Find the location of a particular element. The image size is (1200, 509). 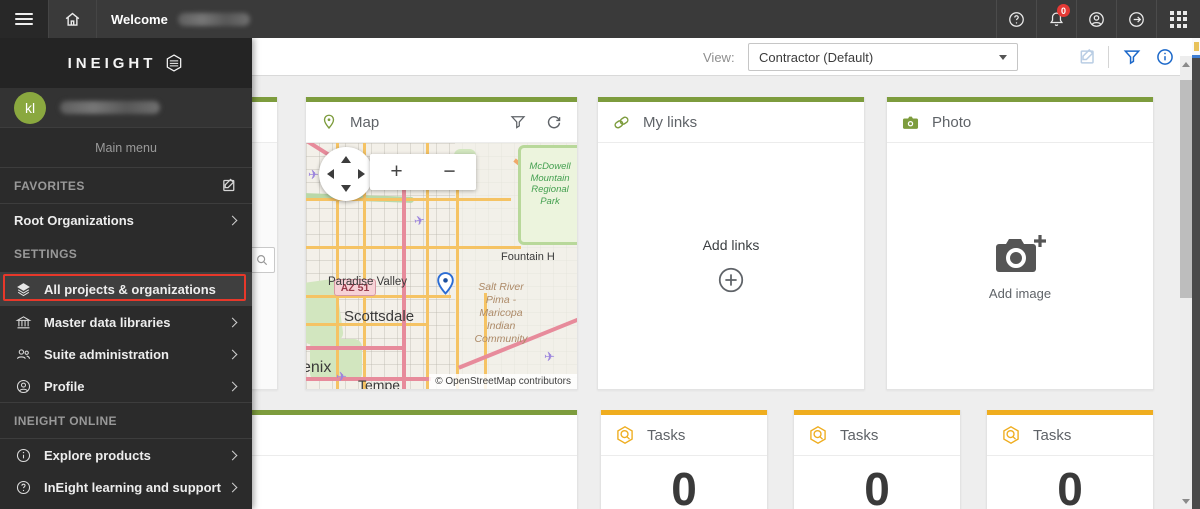

home-button is located at coordinates (72, 19).